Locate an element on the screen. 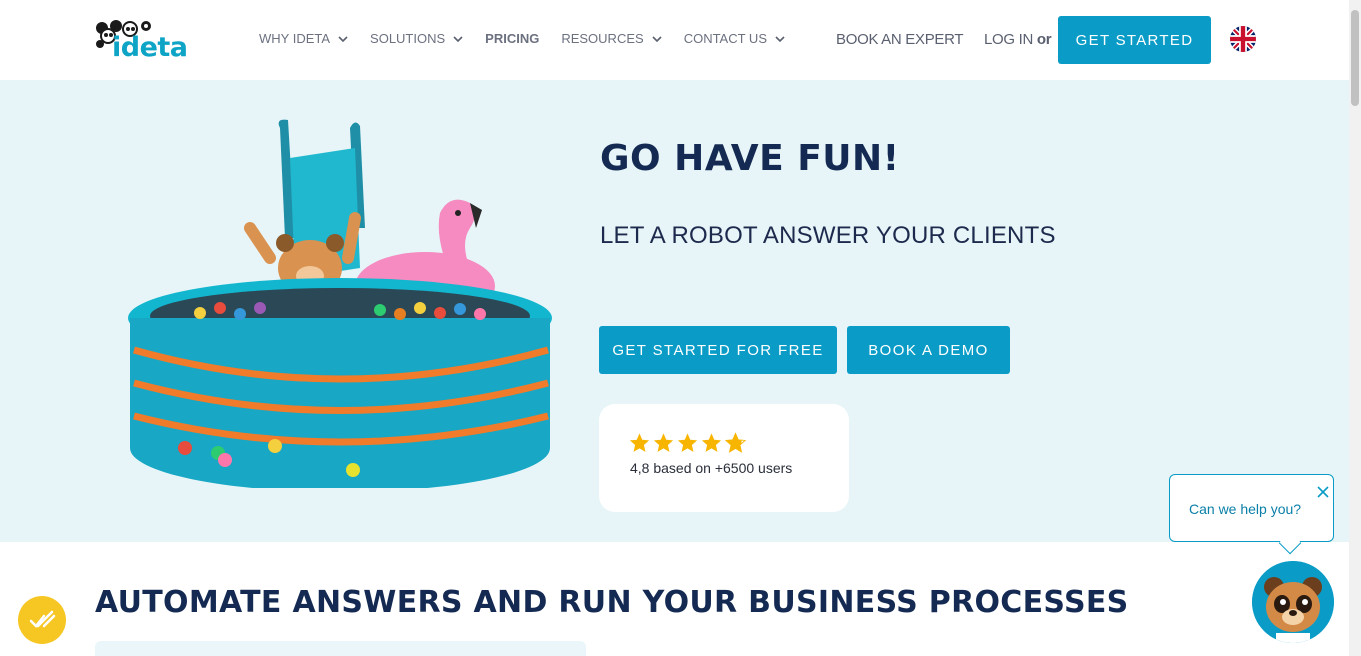  chat-avatar-button is located at coordinates (1293, 602).